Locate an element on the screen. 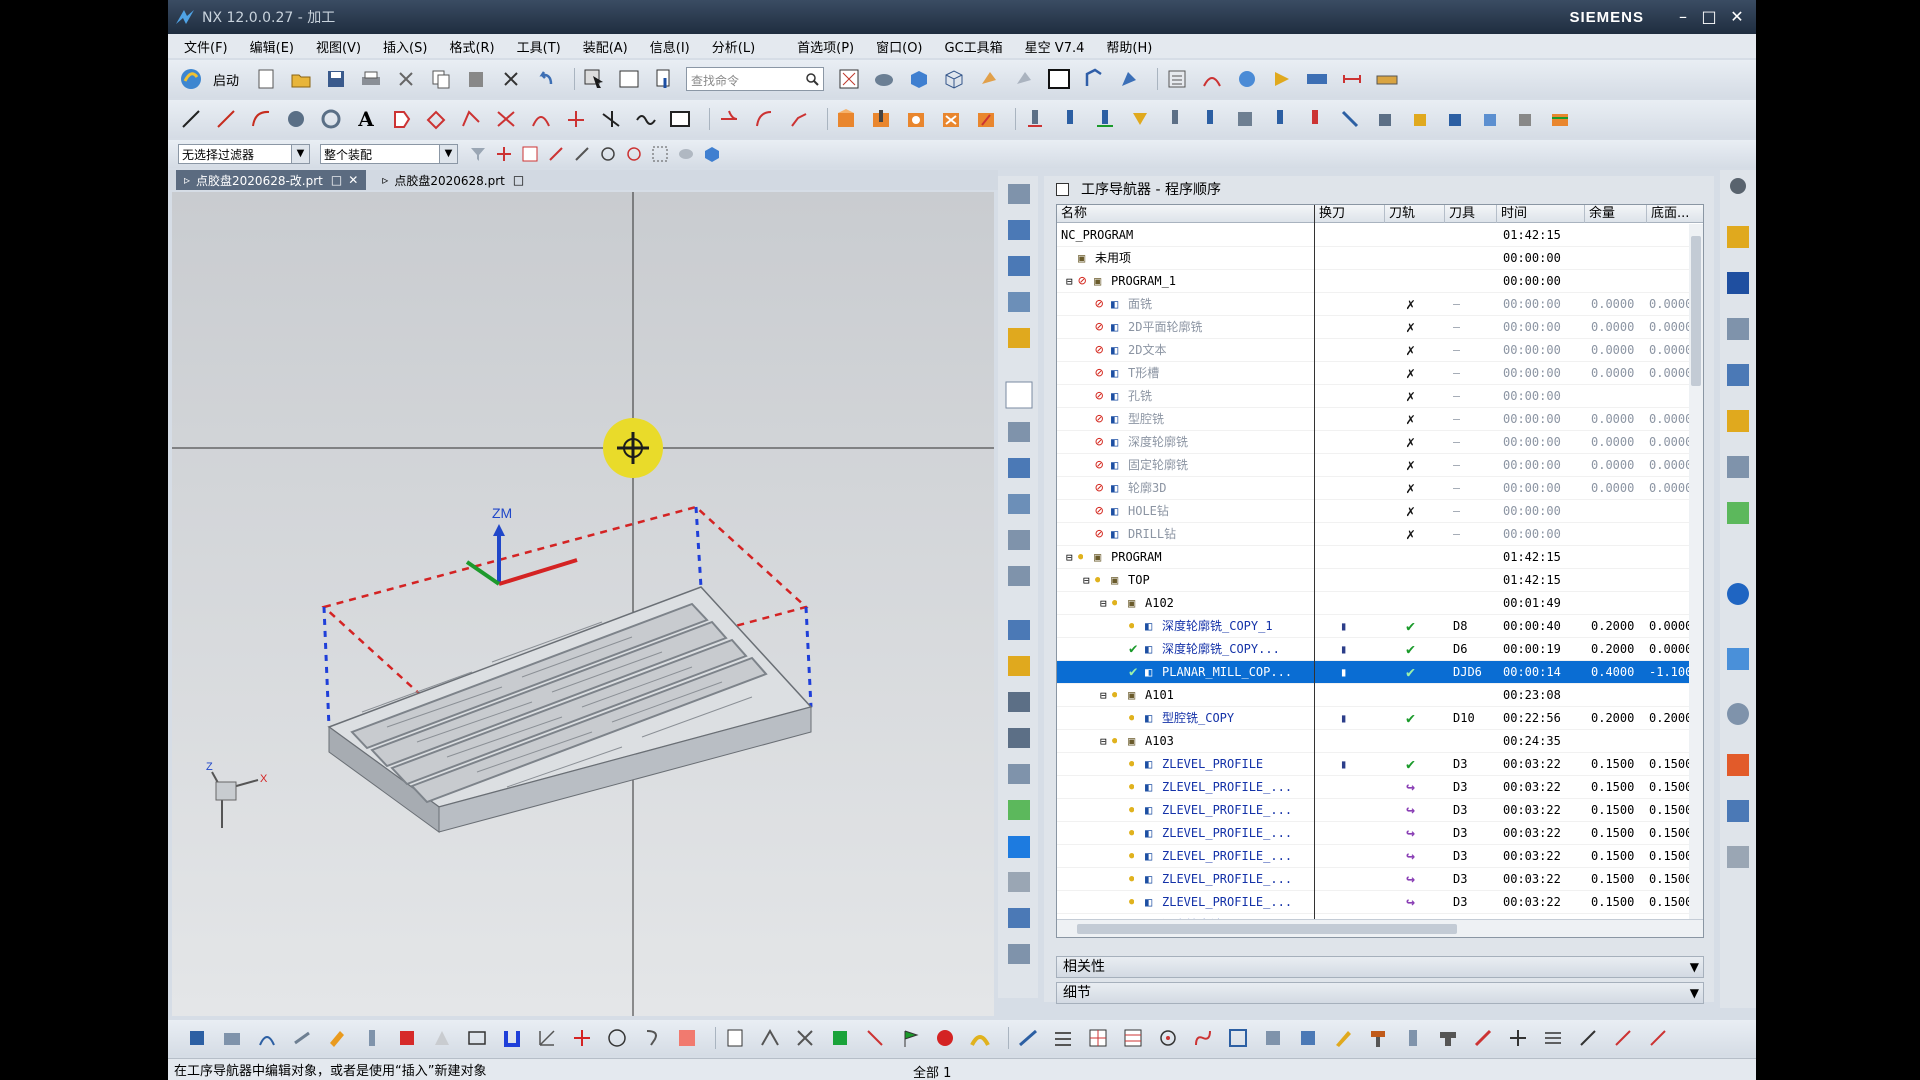 This screenshot has height=1080, width=1920. col-header-toolpath: 刀轨 is located at coordinates (1415, 214).